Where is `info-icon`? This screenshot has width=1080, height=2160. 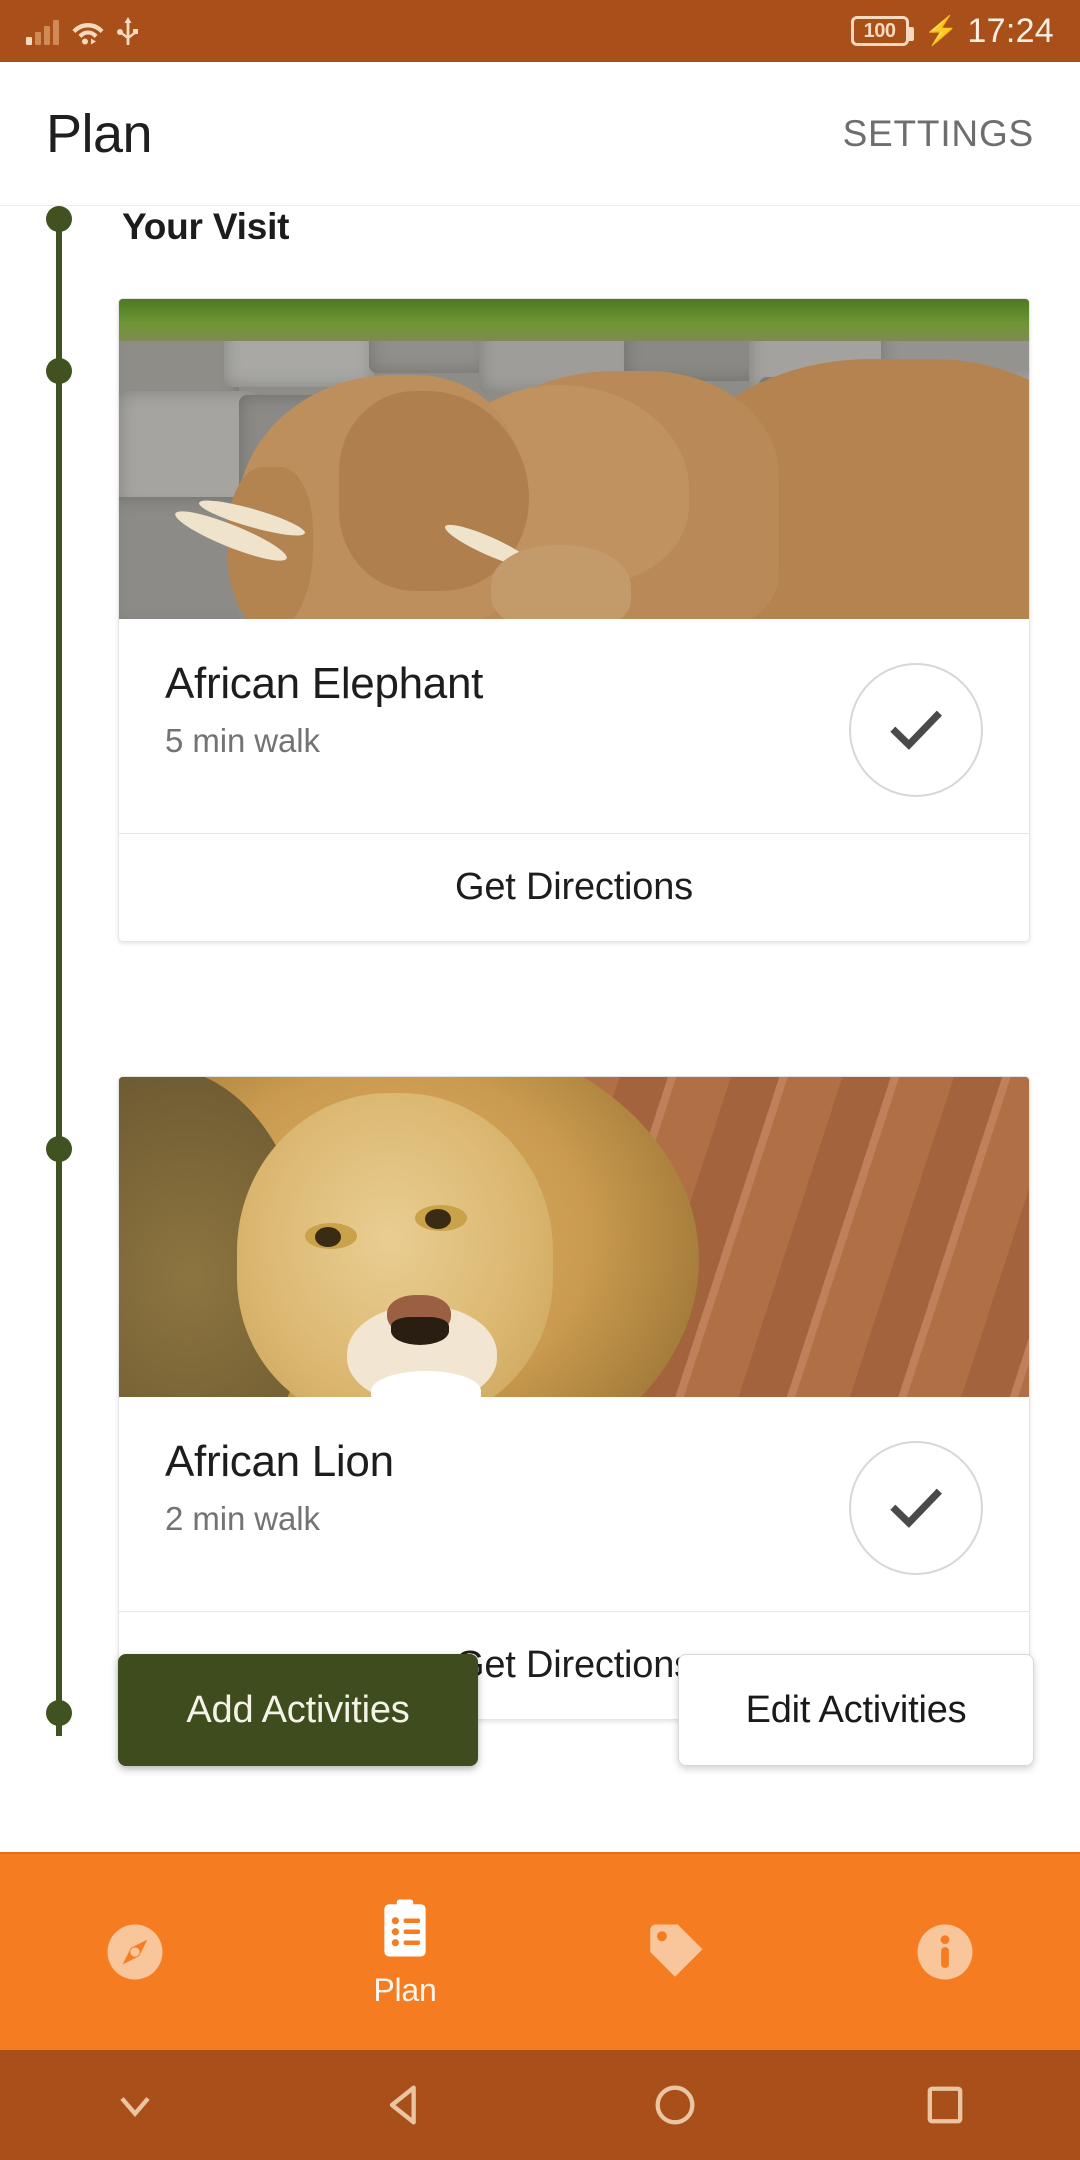 info-icon is located at coordinates (945, 1952).